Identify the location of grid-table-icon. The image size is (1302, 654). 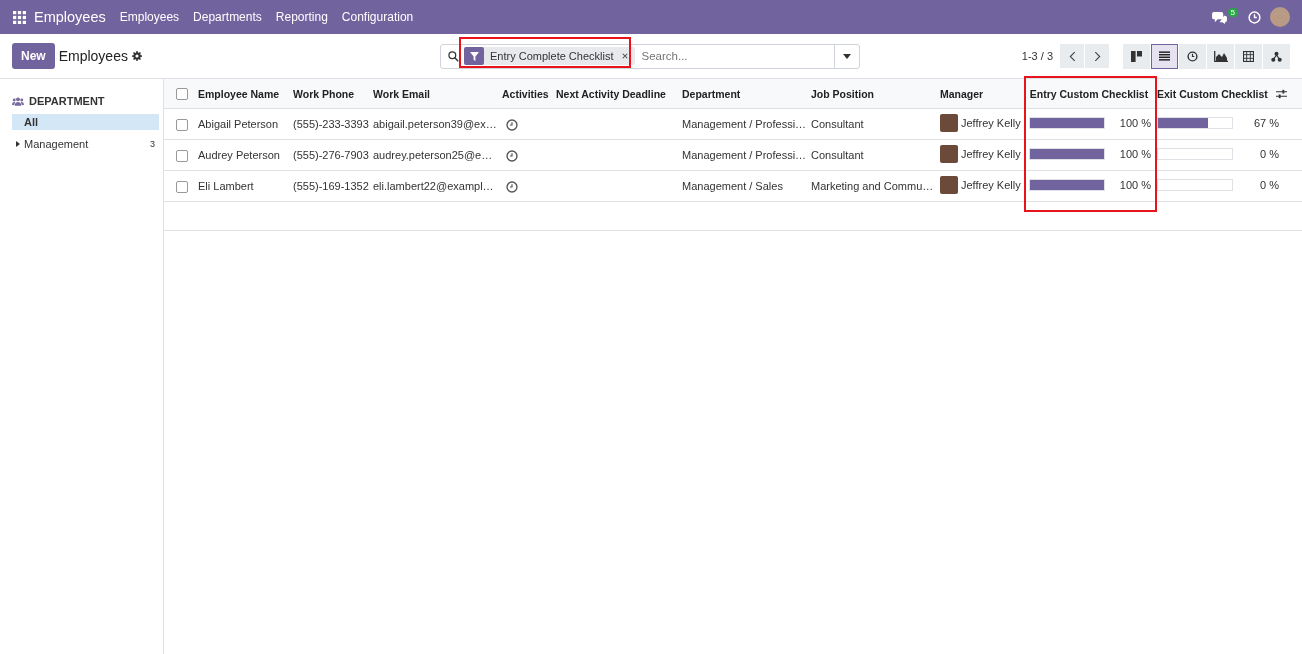
(1248, 56).